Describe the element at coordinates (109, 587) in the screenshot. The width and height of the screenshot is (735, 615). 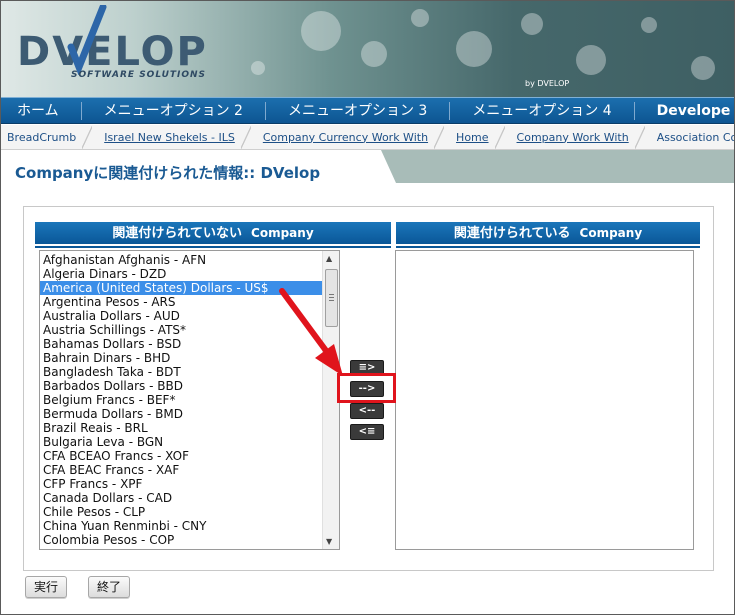
I see `close-button: 終了` at that location.